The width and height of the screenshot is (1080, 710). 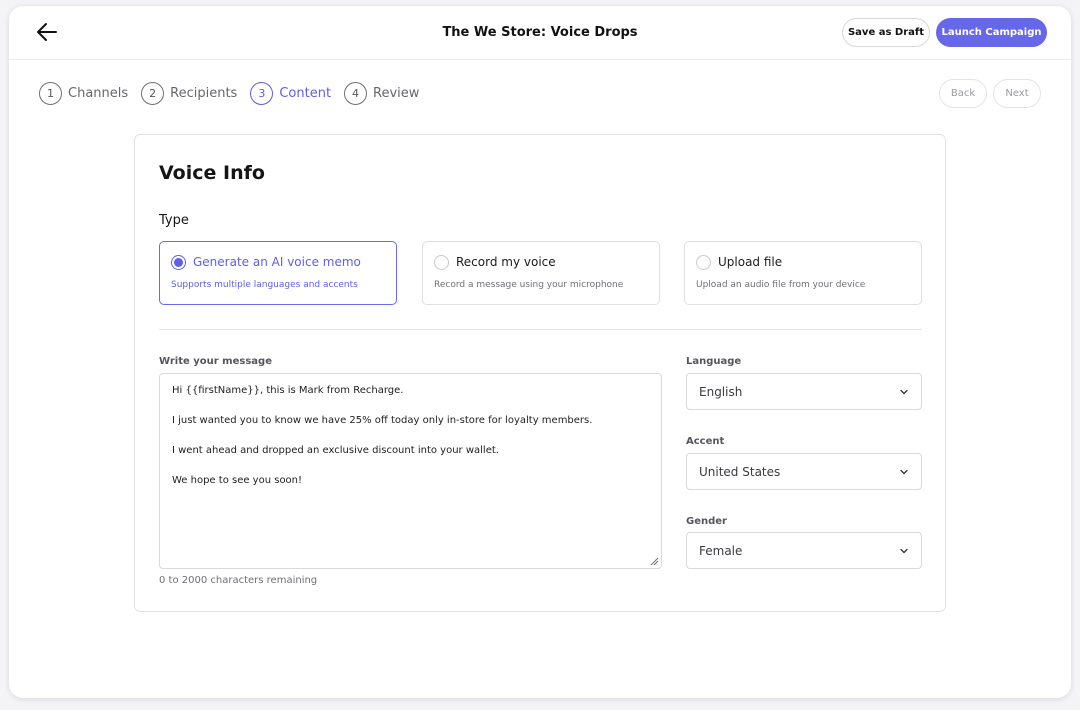 What do you see at coordinates (991, 32) in the screenshot?
I see `launch-campaign-button: Launch Campaign` at bounding box center [991, 32].